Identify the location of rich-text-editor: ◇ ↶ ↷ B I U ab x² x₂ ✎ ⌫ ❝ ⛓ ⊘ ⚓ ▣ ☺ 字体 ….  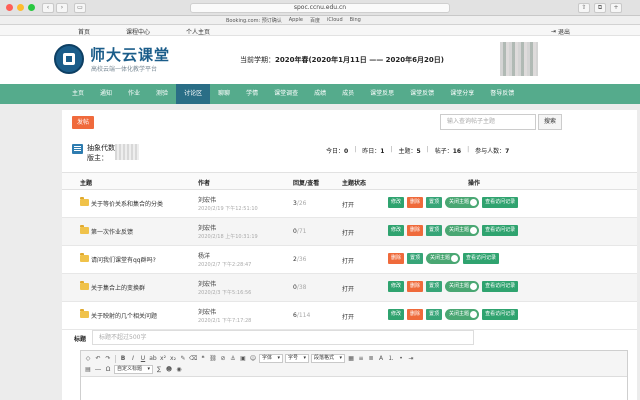
(354, 375).